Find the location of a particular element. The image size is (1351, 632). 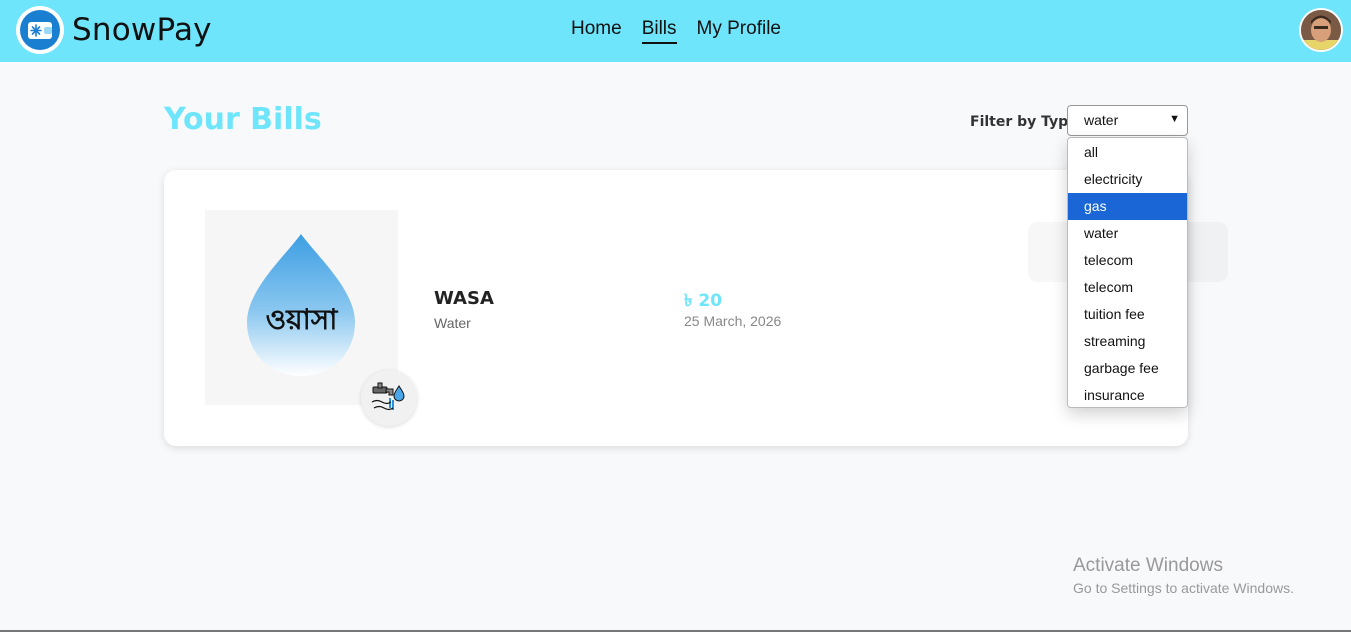

chevron-down-icon: ▼ is located at coordinates (1174, 119).